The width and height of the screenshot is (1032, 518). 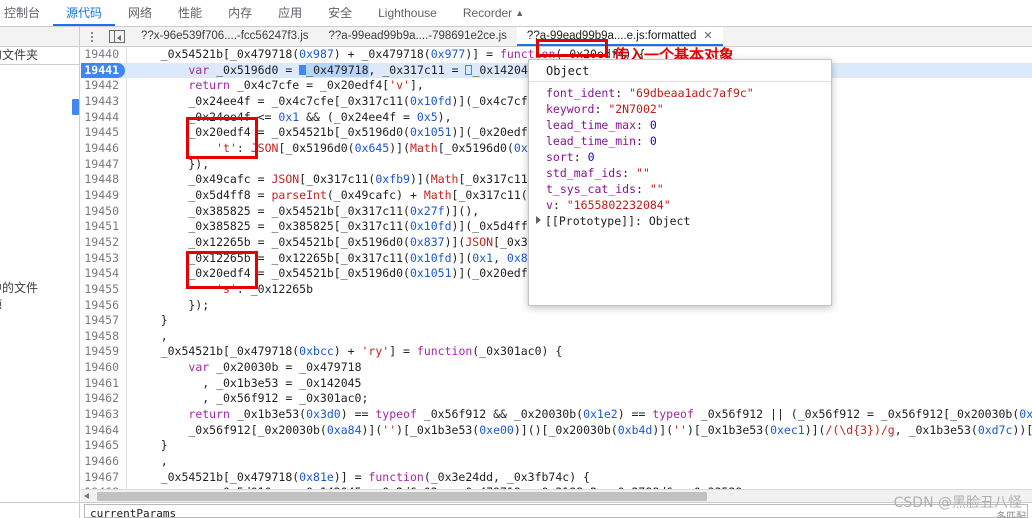 I want to click on toggle-navigator-icon, so click(x=117, y=36).